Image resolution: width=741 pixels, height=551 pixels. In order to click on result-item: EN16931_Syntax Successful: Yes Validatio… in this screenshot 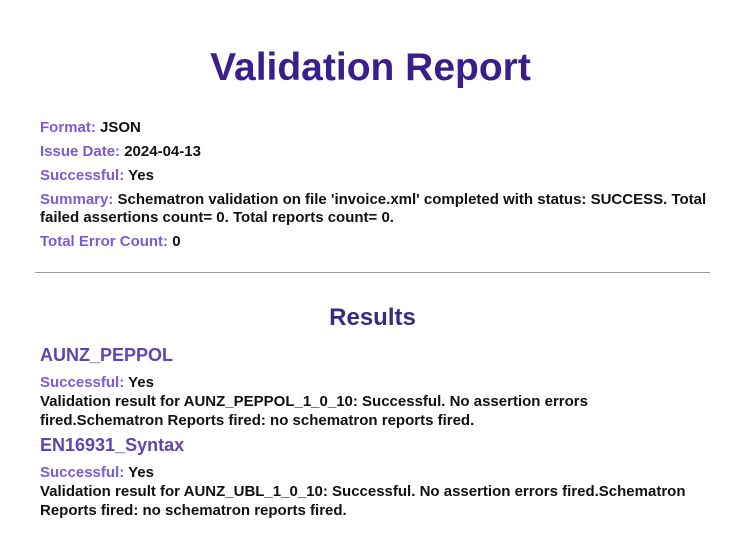, I will do `click(375, 477)`.